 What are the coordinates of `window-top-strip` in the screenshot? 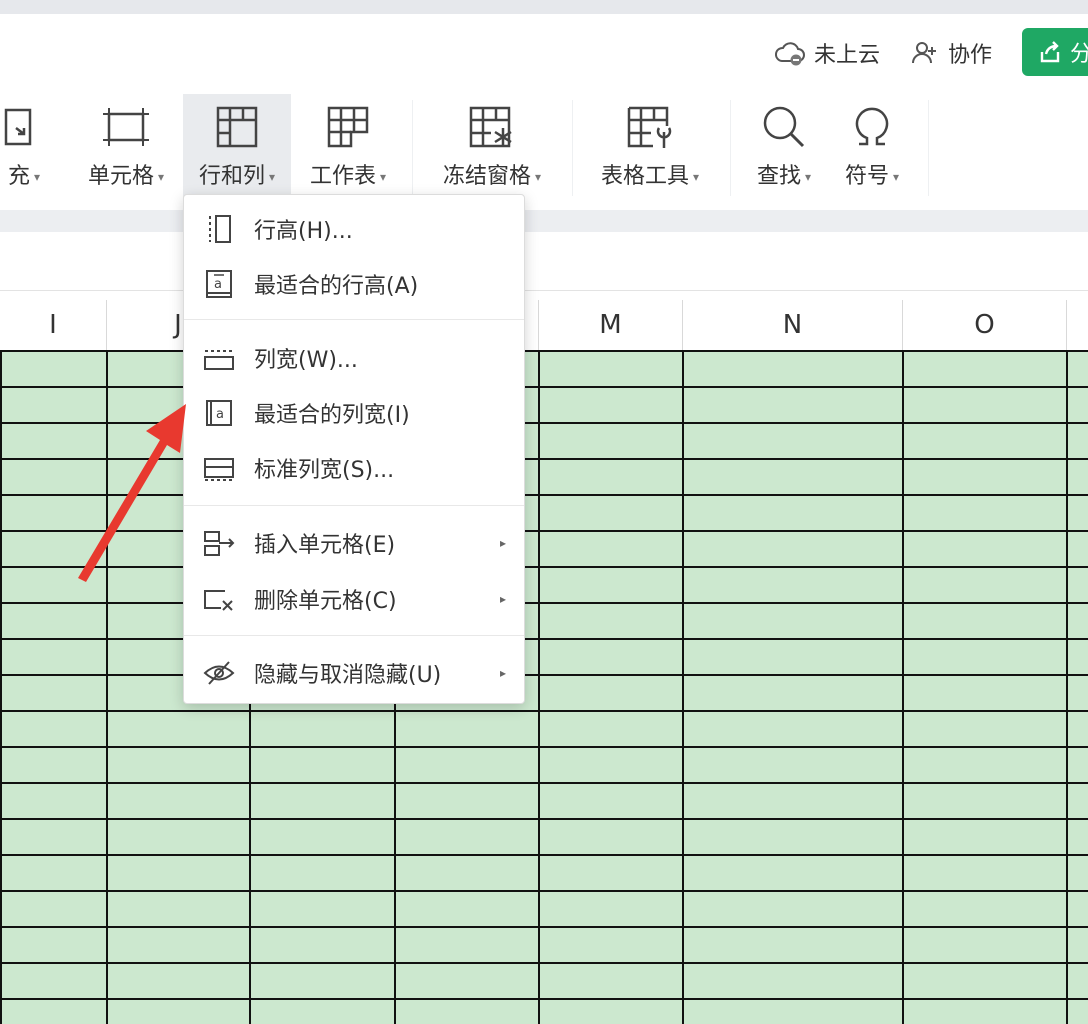 It's located at (544, 7).